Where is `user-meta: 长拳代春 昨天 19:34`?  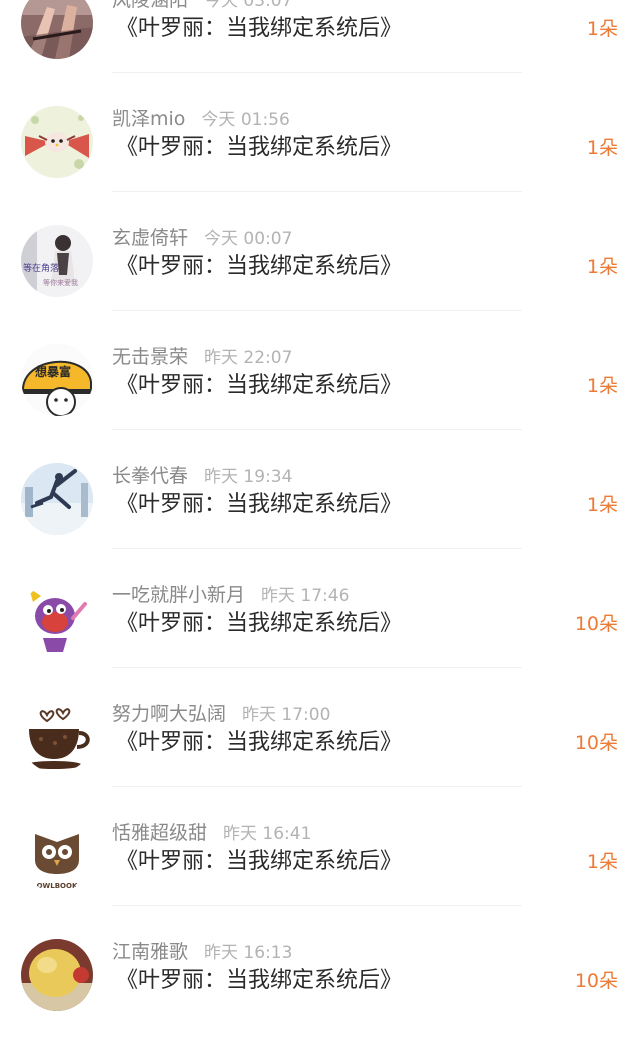 user-meta: 长拳代春 昨天 19:34 is located at coordinates (202, 476).